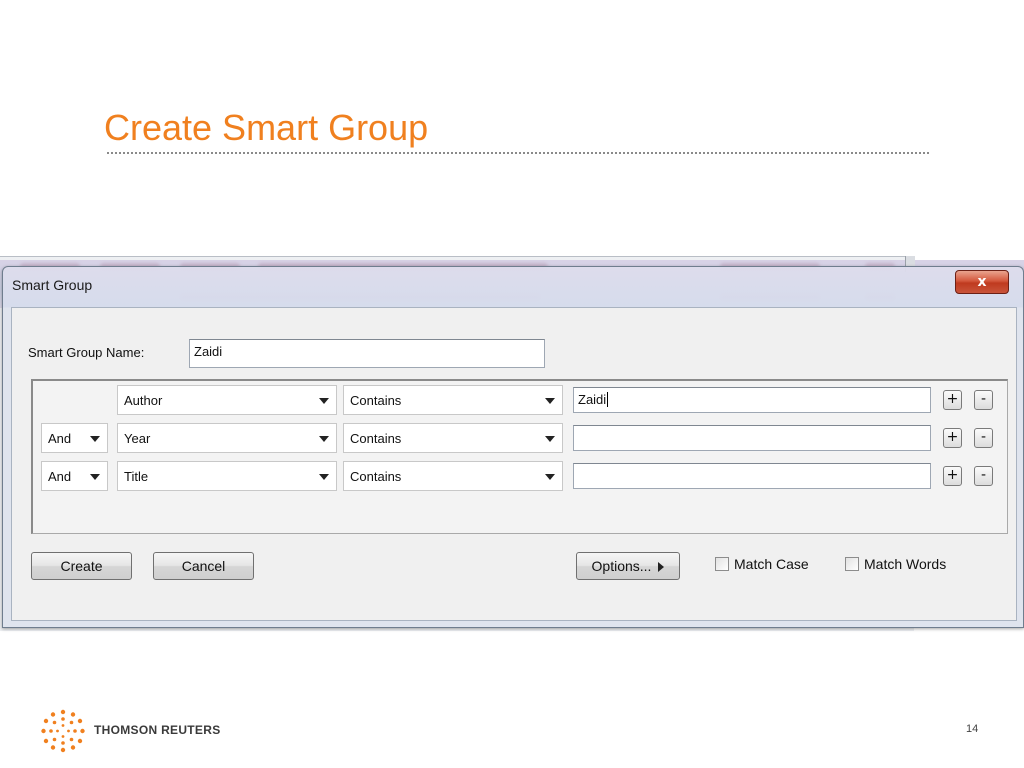  Describe the element at coordinates (367, 353) in the screenshot. I see `smart-group-name-input: Zaidi` at that location.